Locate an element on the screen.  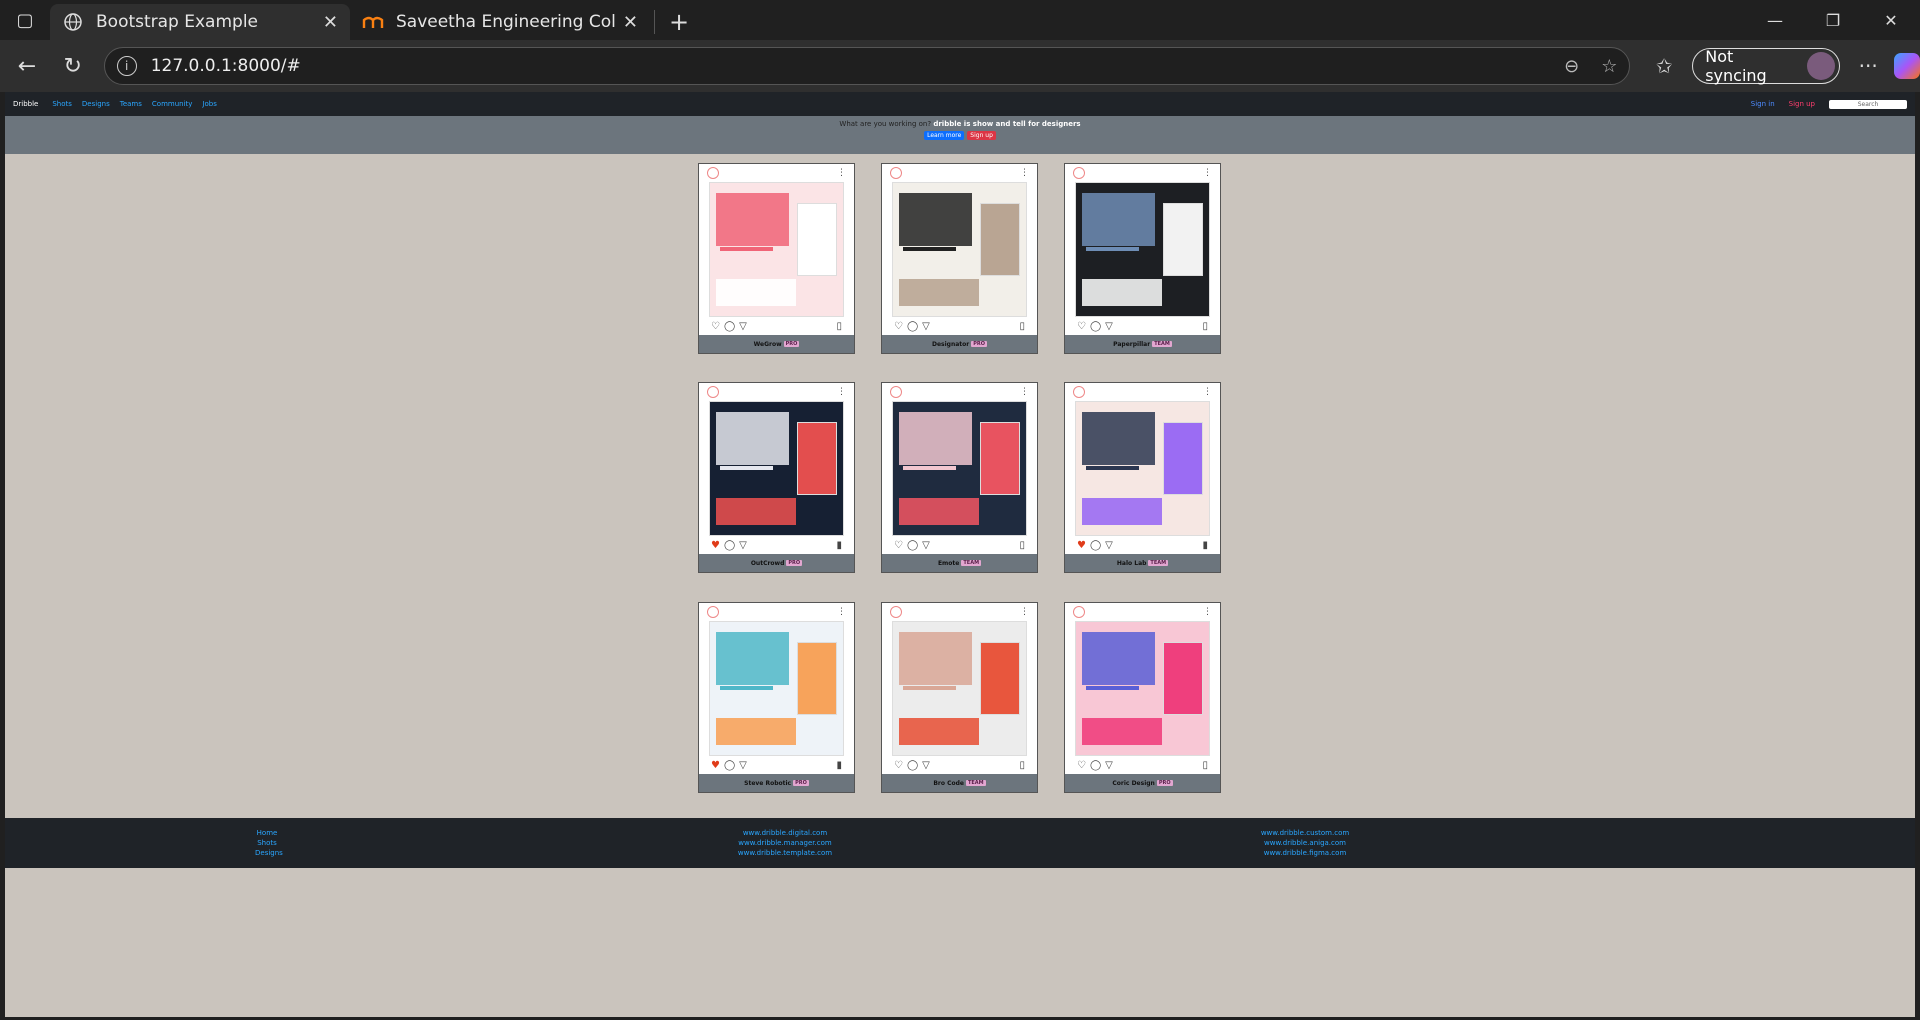
shot-card: ⋮ ♥ ◯ ▽ ▮ Halo Lab TEAM is located at coordinates (1142, 477).